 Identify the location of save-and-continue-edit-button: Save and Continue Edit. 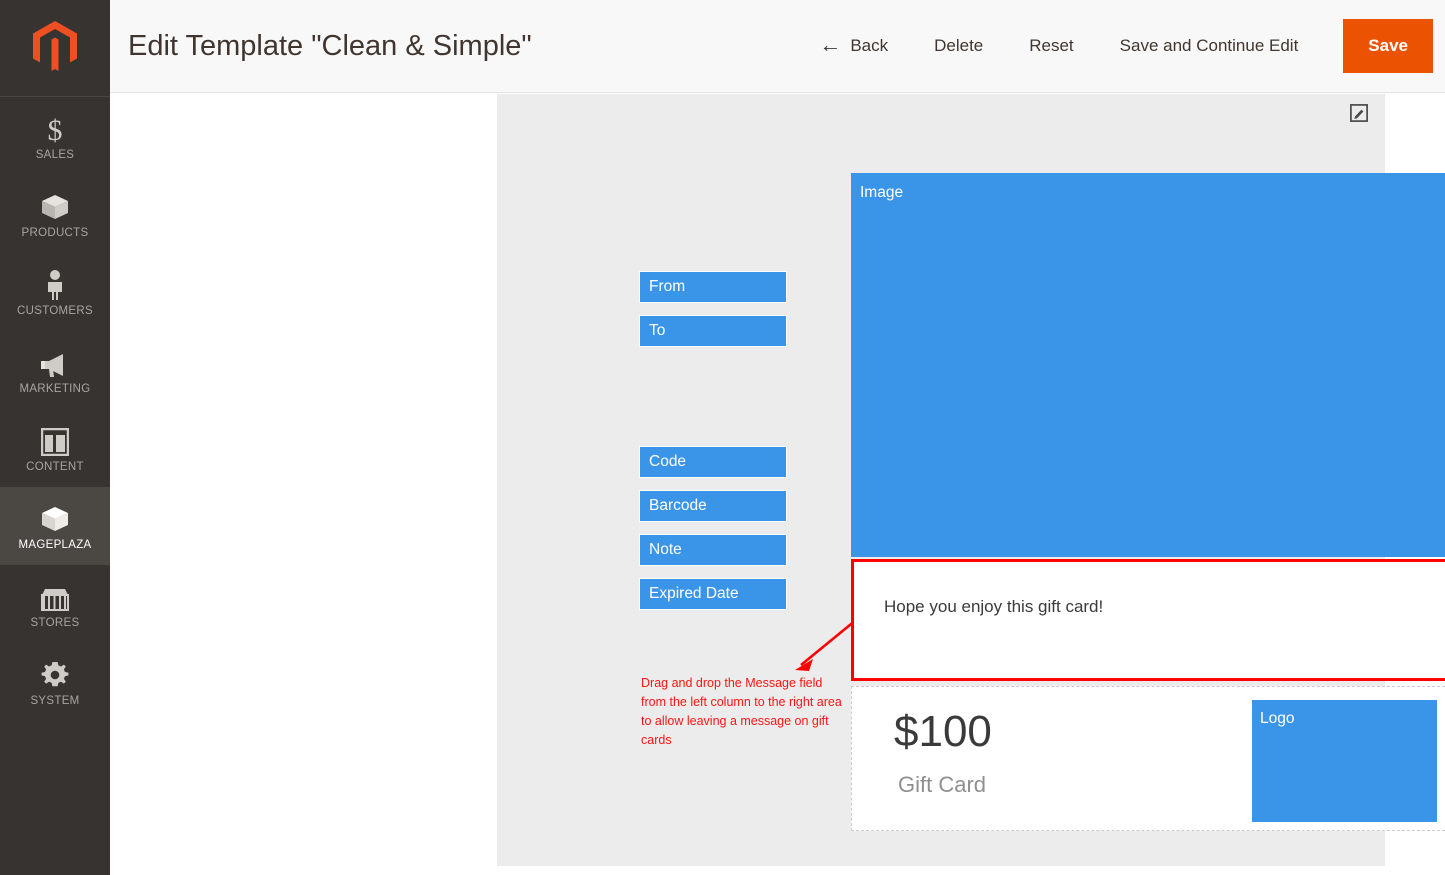
(1209, 46).